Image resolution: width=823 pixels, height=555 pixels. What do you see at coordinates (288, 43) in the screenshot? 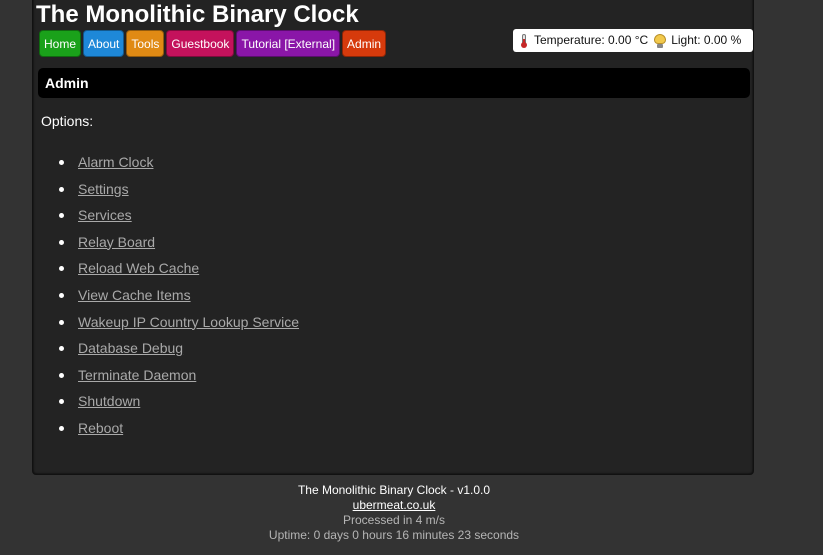
I see `nav-tutorial-button: Tutorial [External]` at bounding box center [288, 43].